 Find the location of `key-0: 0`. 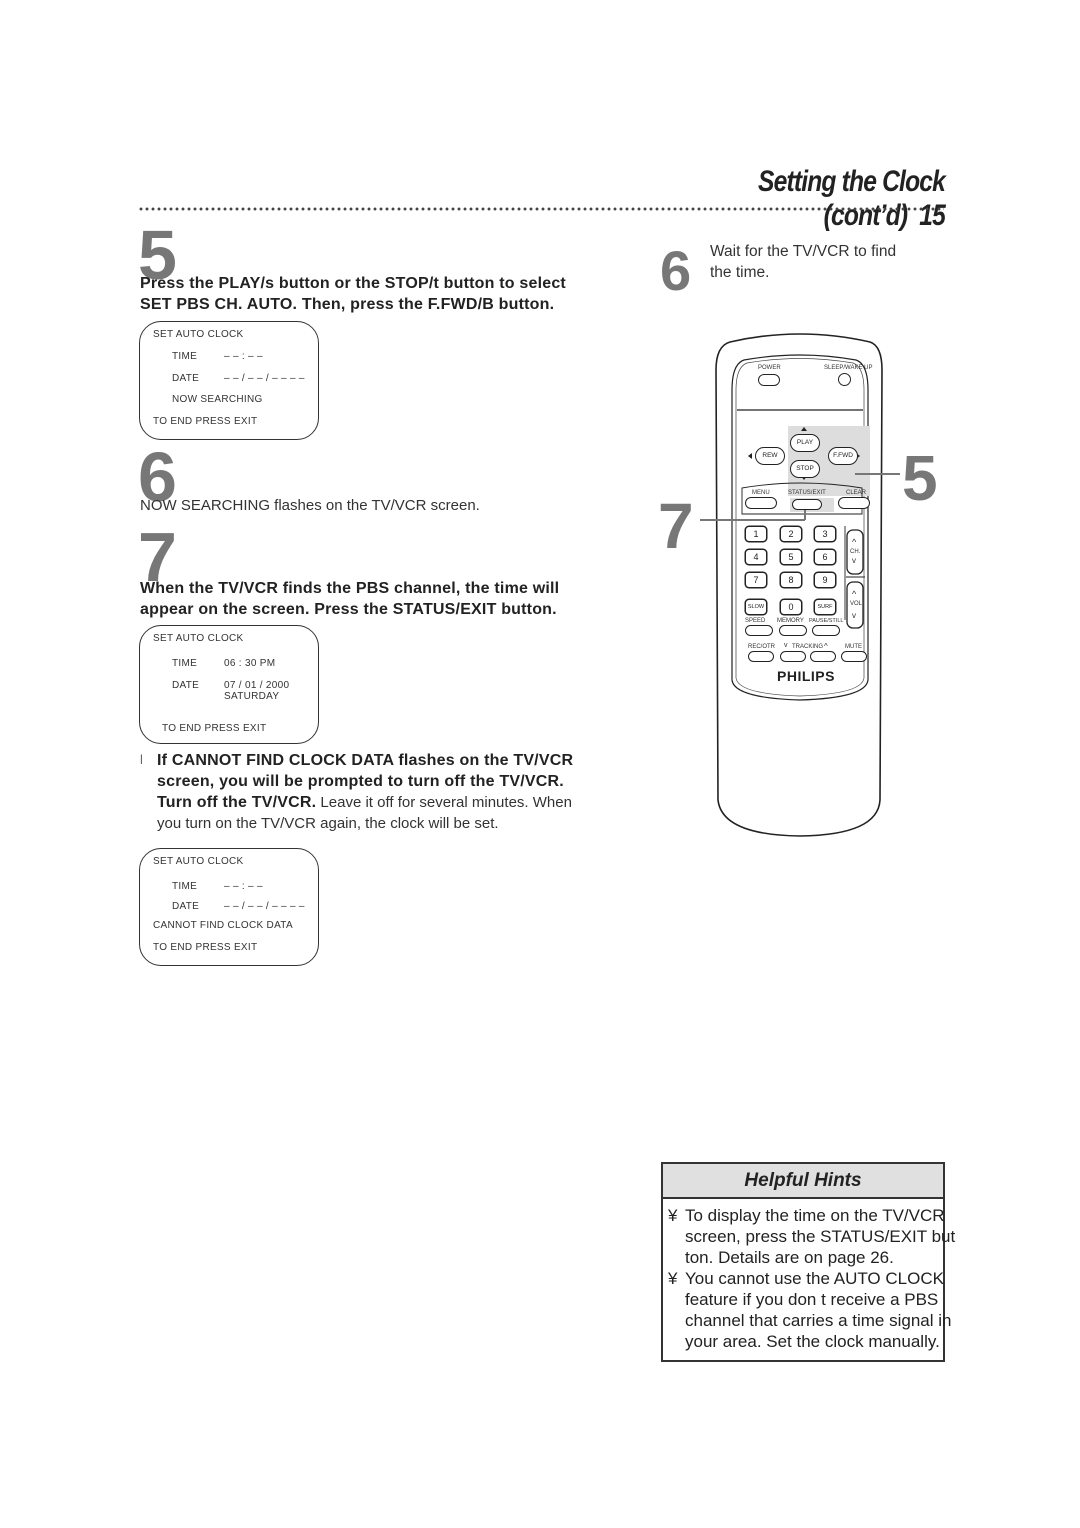

key-0: 0 is located at coordinates (791, 607).